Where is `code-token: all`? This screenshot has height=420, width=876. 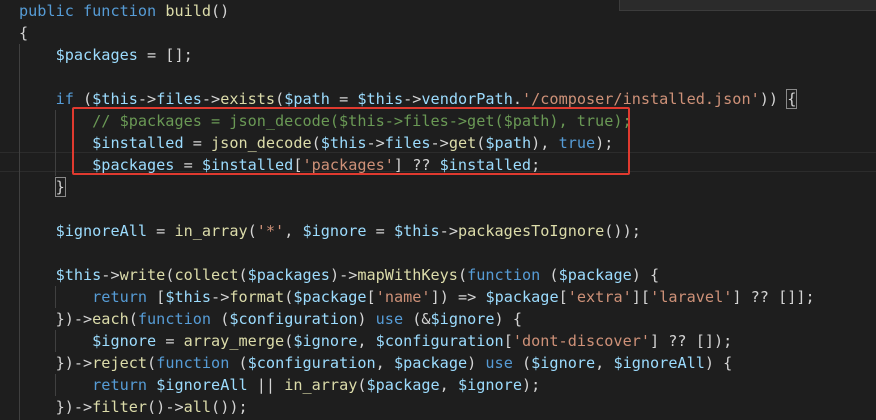 code-token: all is located at coordinates (197, 407).